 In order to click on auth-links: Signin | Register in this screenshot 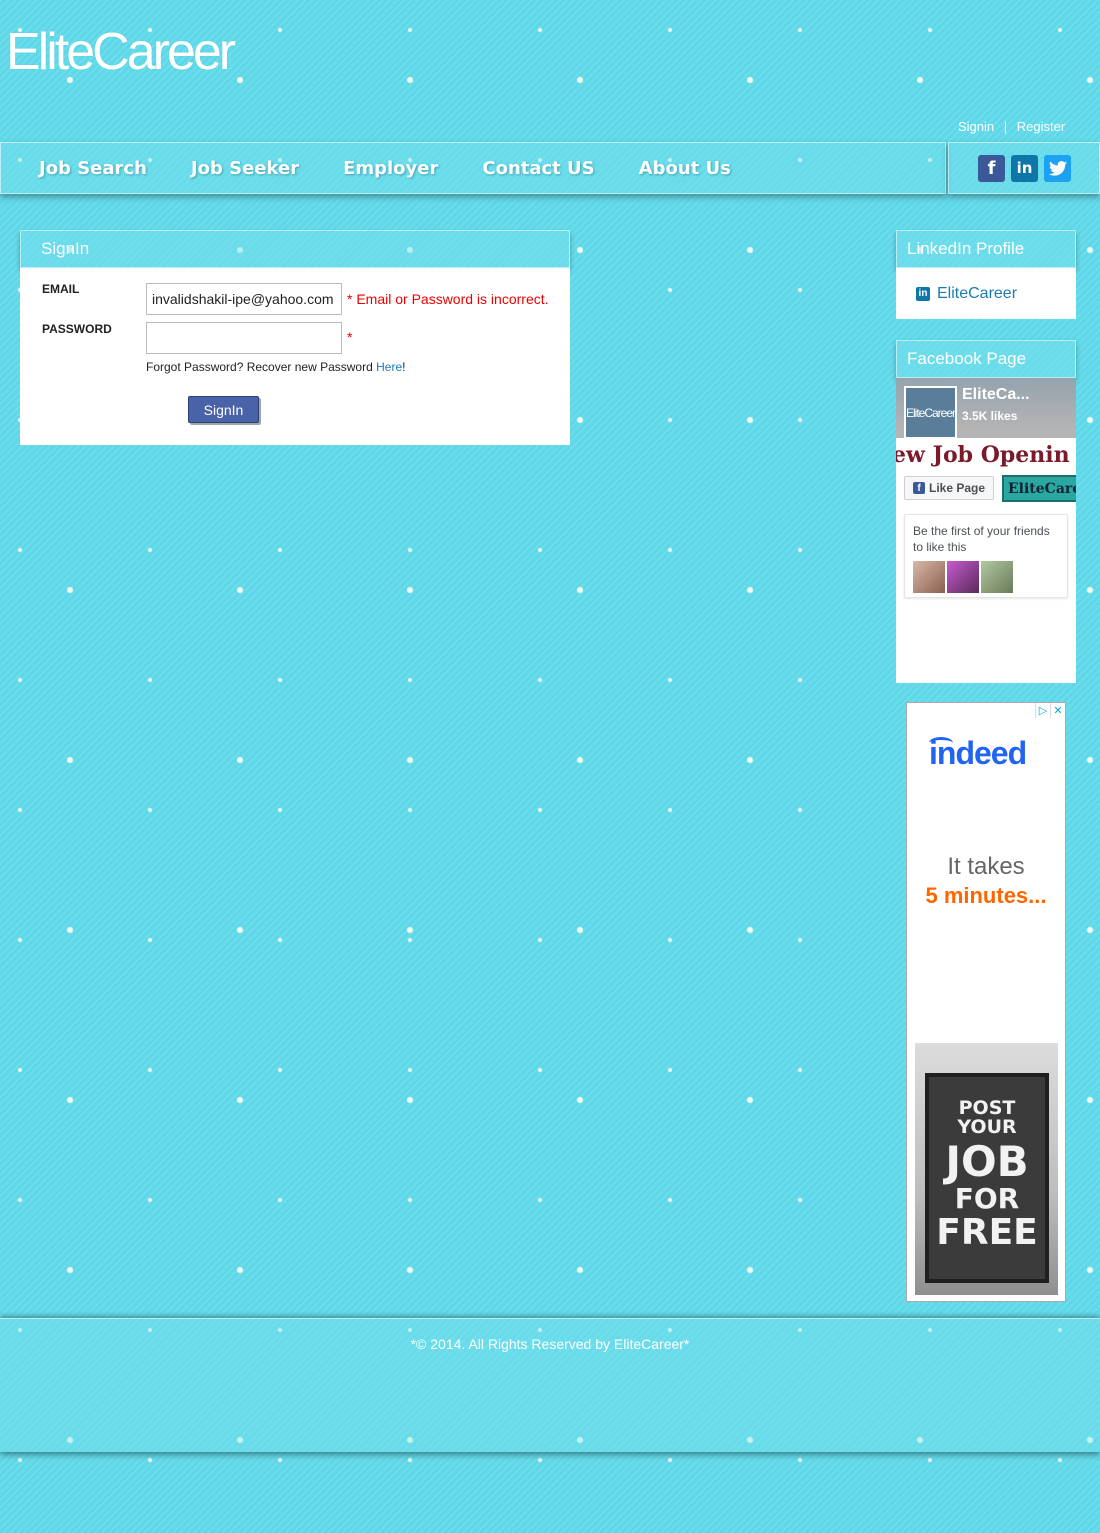, I will do `click(1011, 126)`.